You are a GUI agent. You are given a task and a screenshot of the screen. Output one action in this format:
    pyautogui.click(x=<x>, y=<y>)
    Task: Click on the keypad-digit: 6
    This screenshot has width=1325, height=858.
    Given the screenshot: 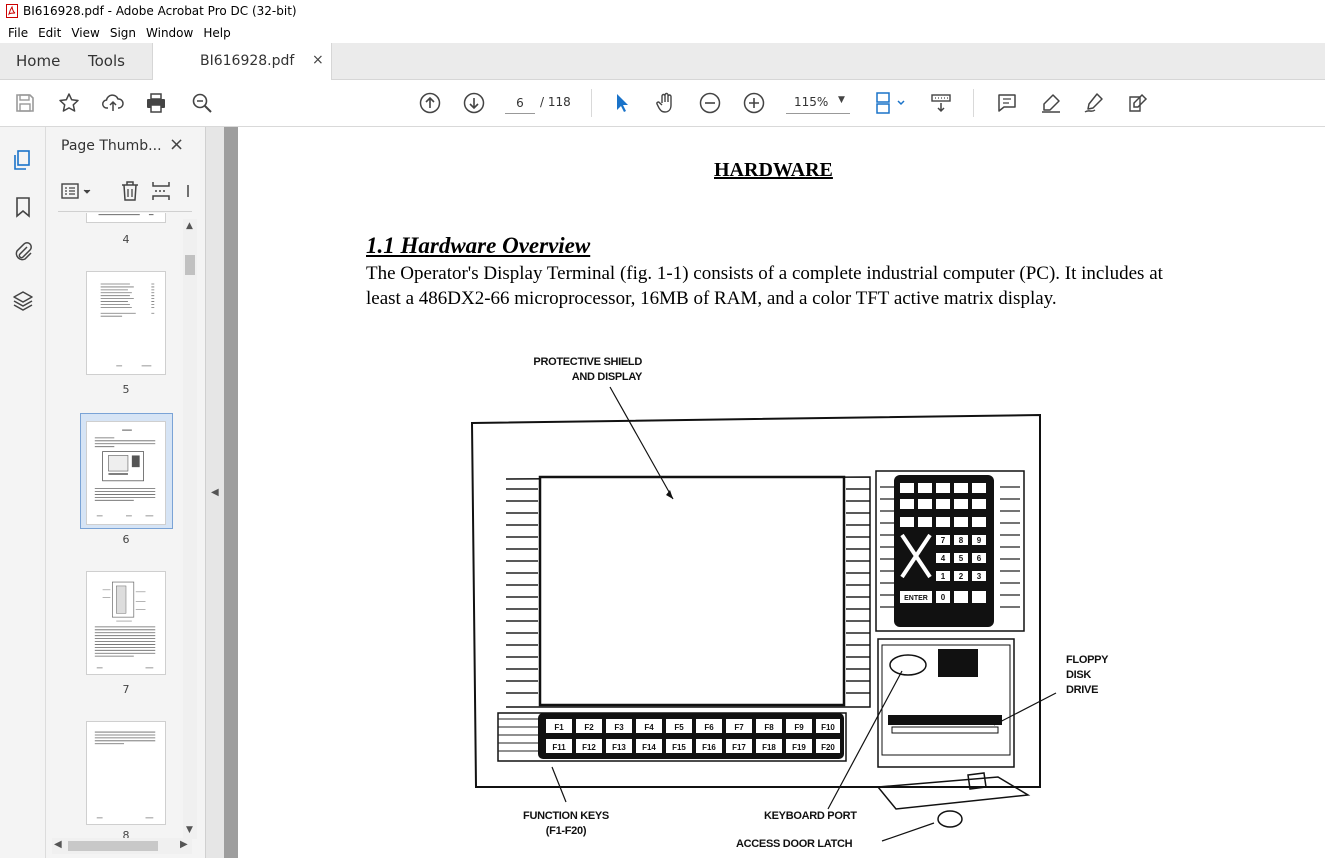 What is the action you would take?
    pyautogui.click(x=979, y=558)
    